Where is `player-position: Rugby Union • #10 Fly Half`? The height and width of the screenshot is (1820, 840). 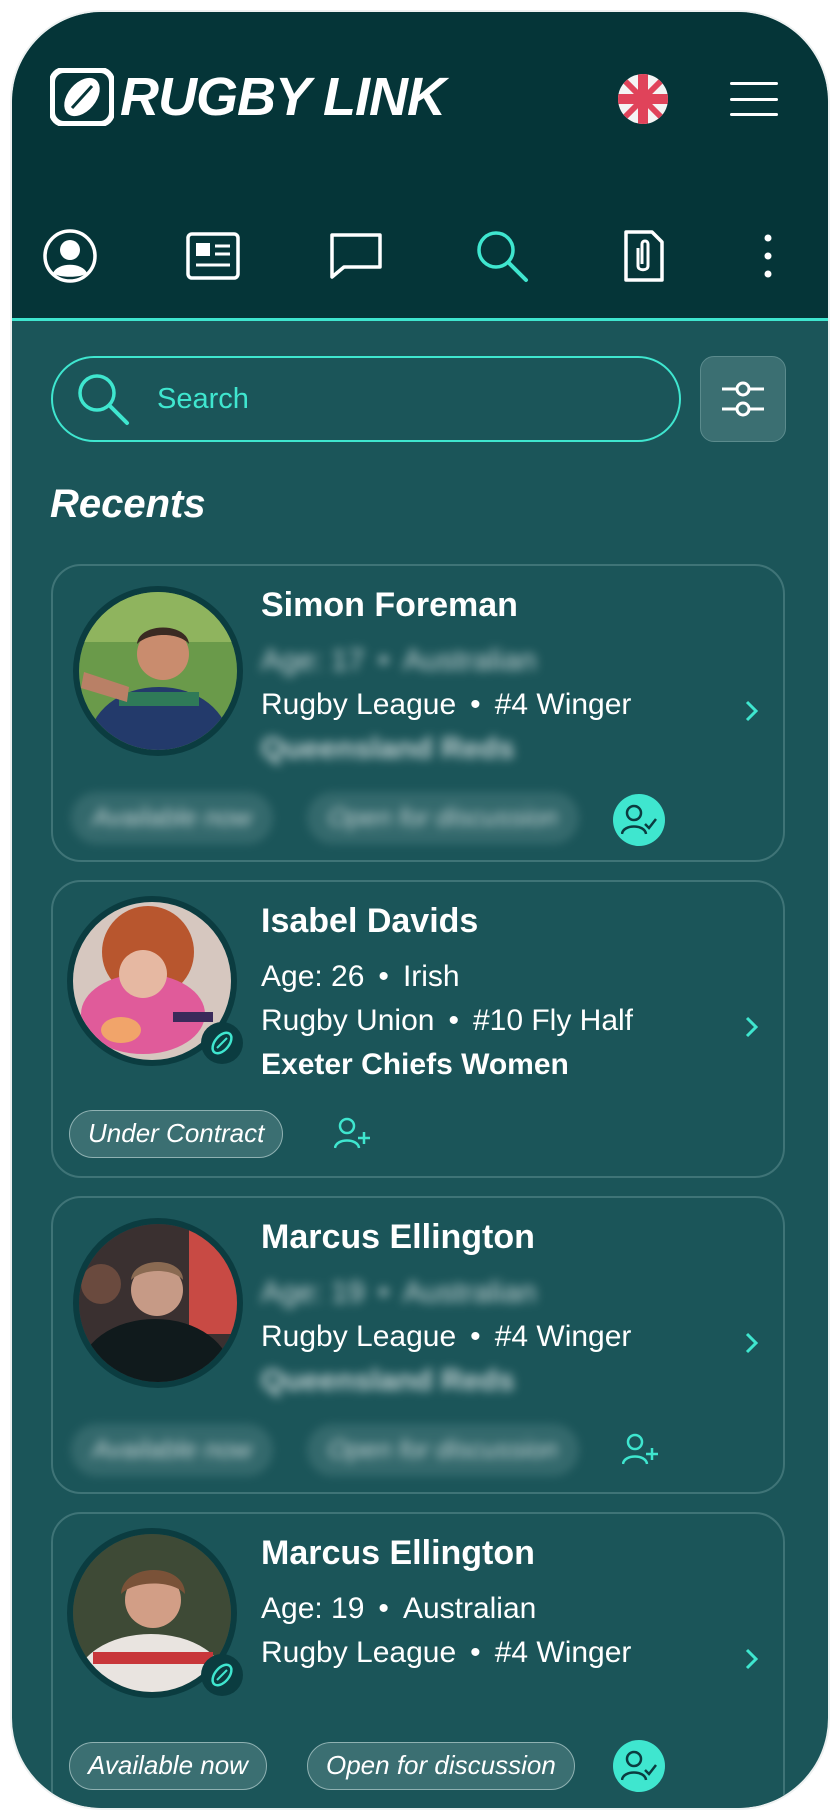
player-position: Rugby Union • #10 Fly Half is located at coordinates (447, 1020).